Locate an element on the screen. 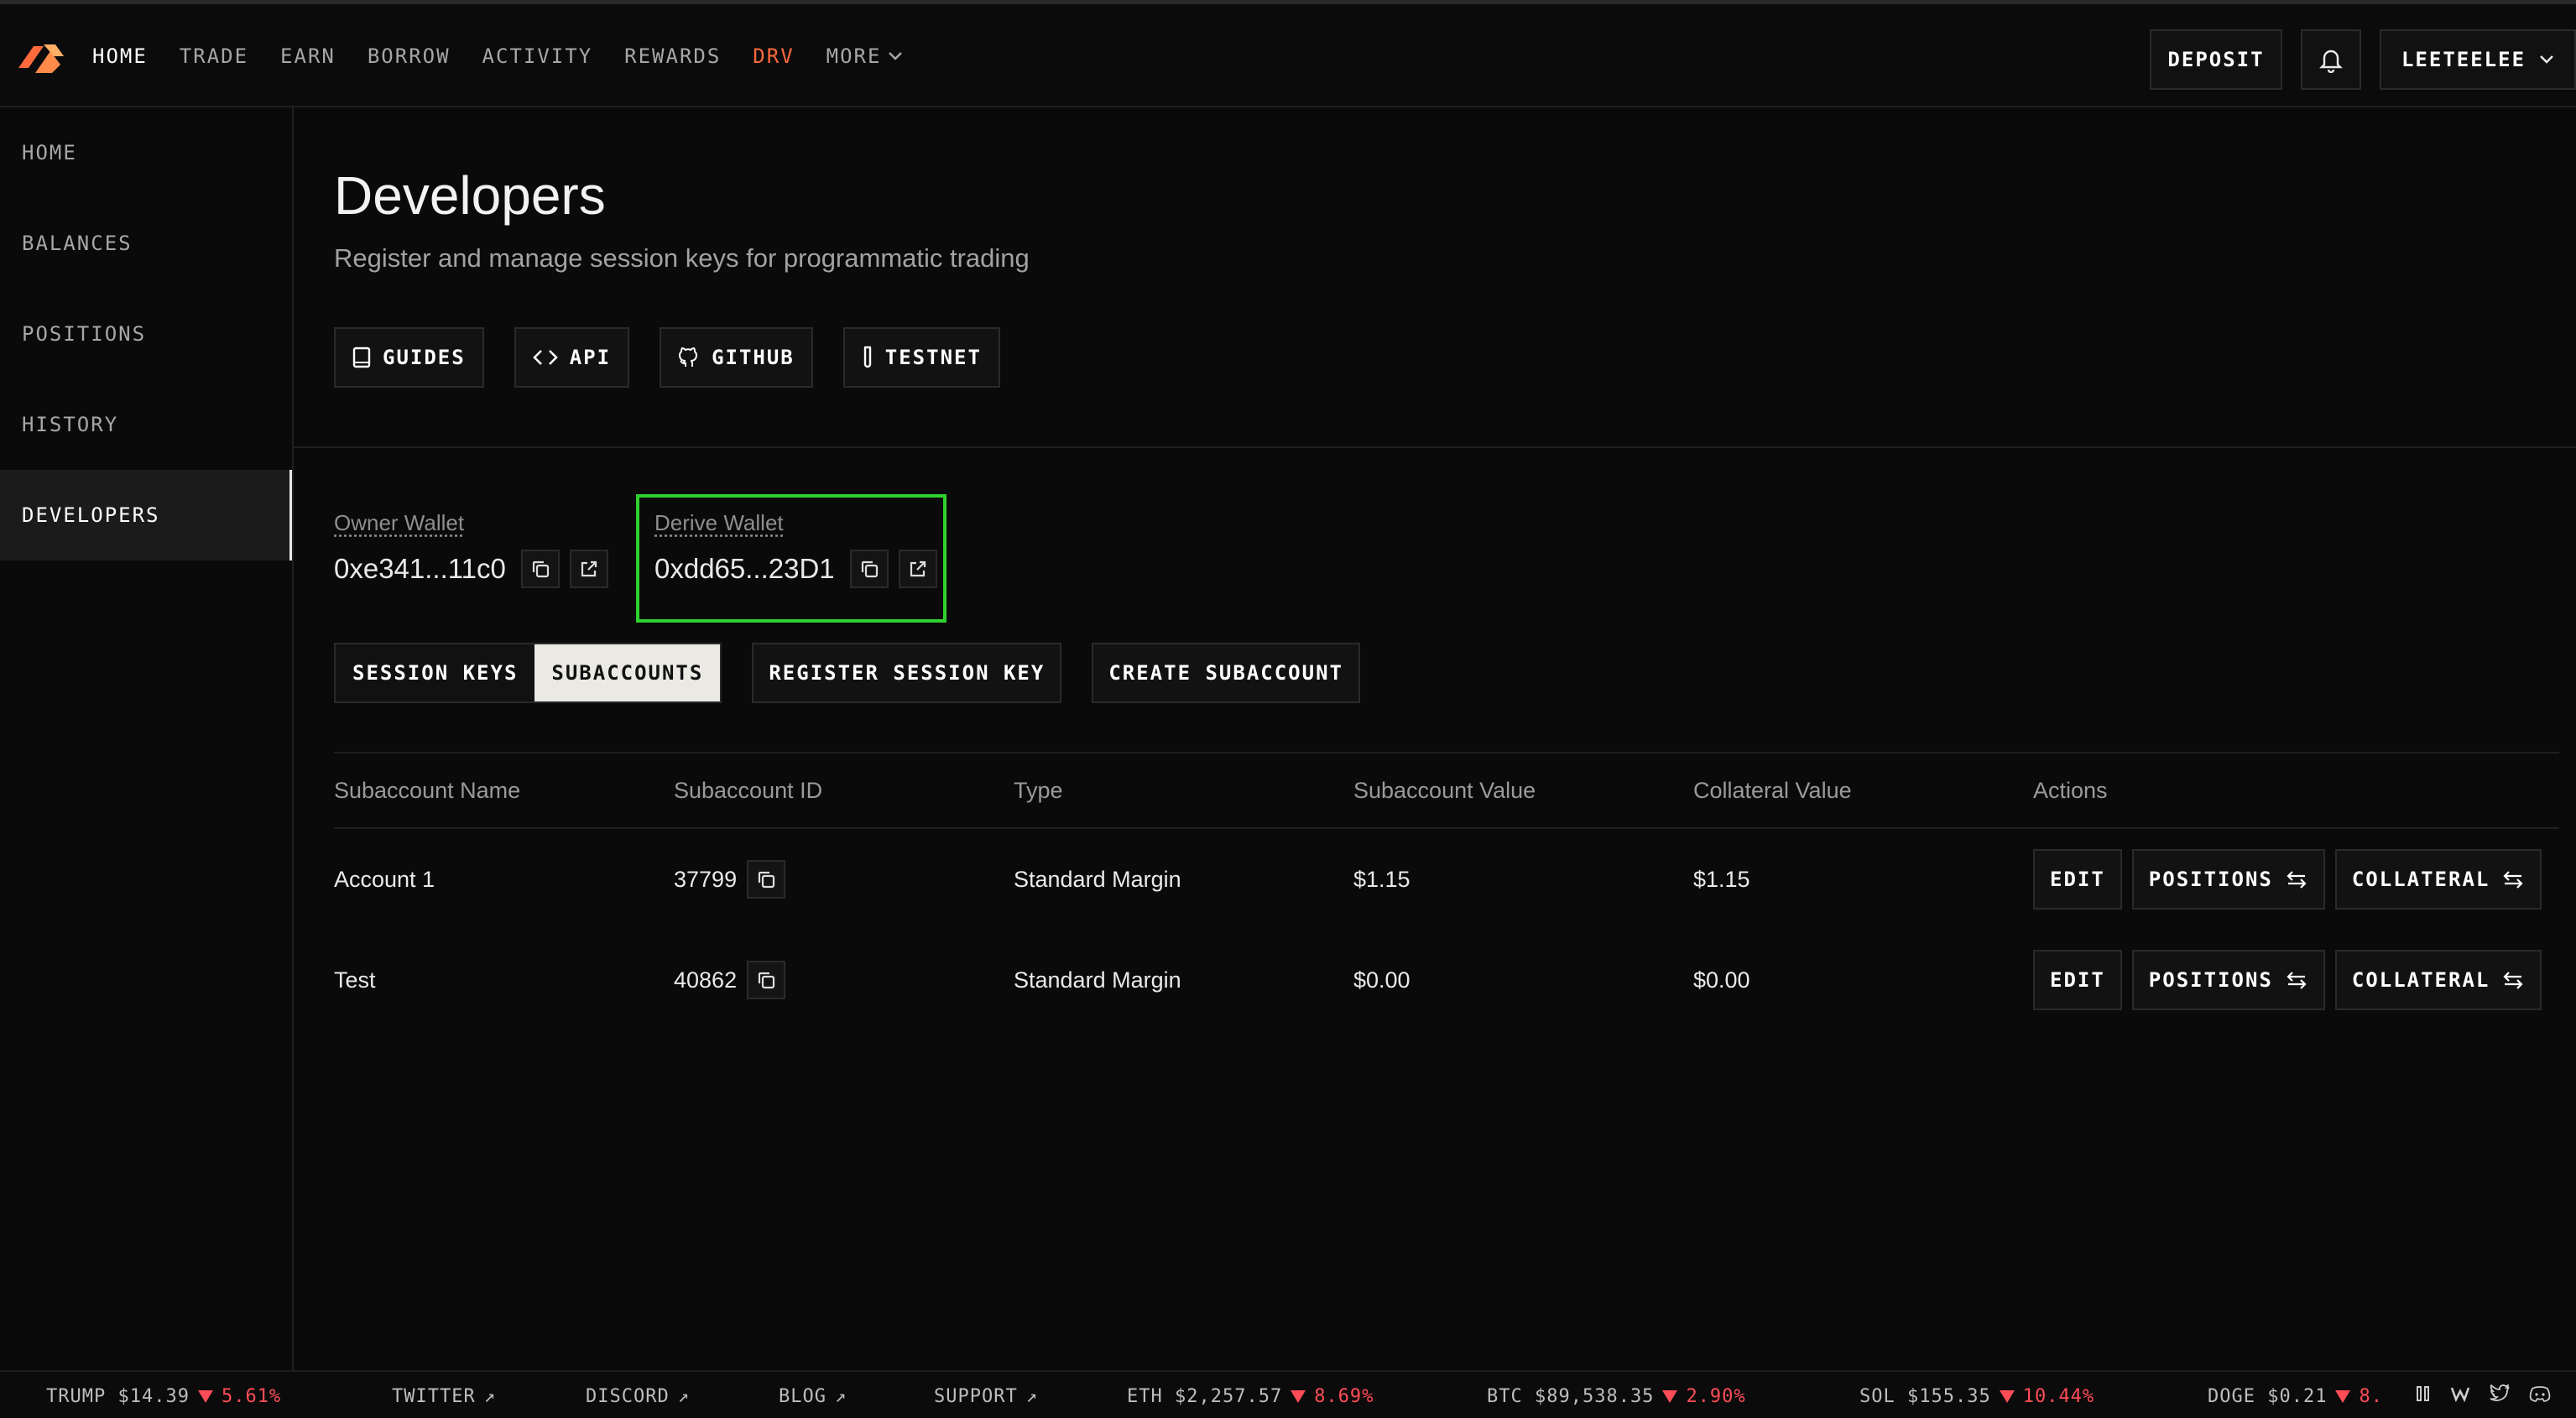 This screenshot has height=1418, width=2576. ticker-trump-change: 5.61% is located at coordinates (251, 1396).